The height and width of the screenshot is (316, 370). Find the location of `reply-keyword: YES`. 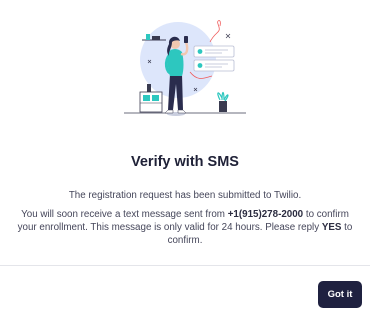

reply-keyword: YES is located at coordinates (331, 227).